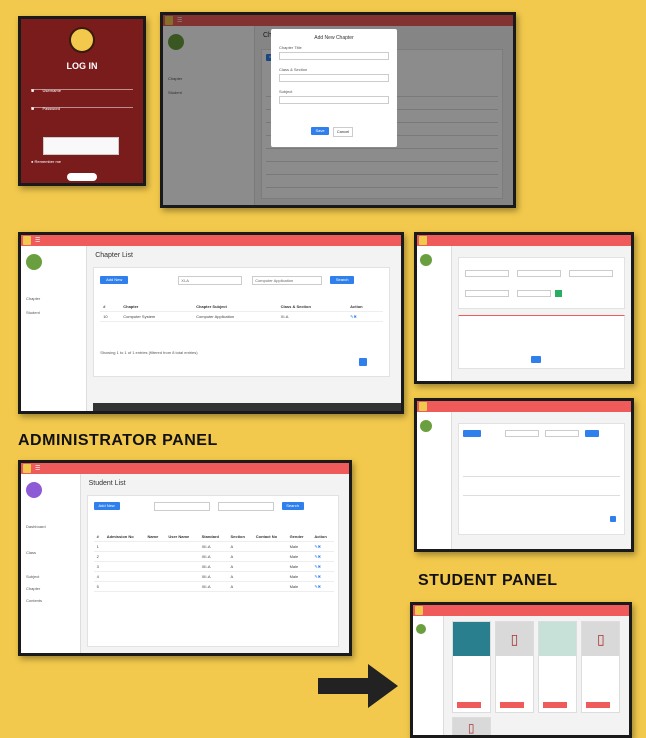 This screenshot has width=646, height=738. What do you see at coordinates (82, 86) in the screenshot?
I see `username-field: ■ Username` at bounding box center [82, 86].